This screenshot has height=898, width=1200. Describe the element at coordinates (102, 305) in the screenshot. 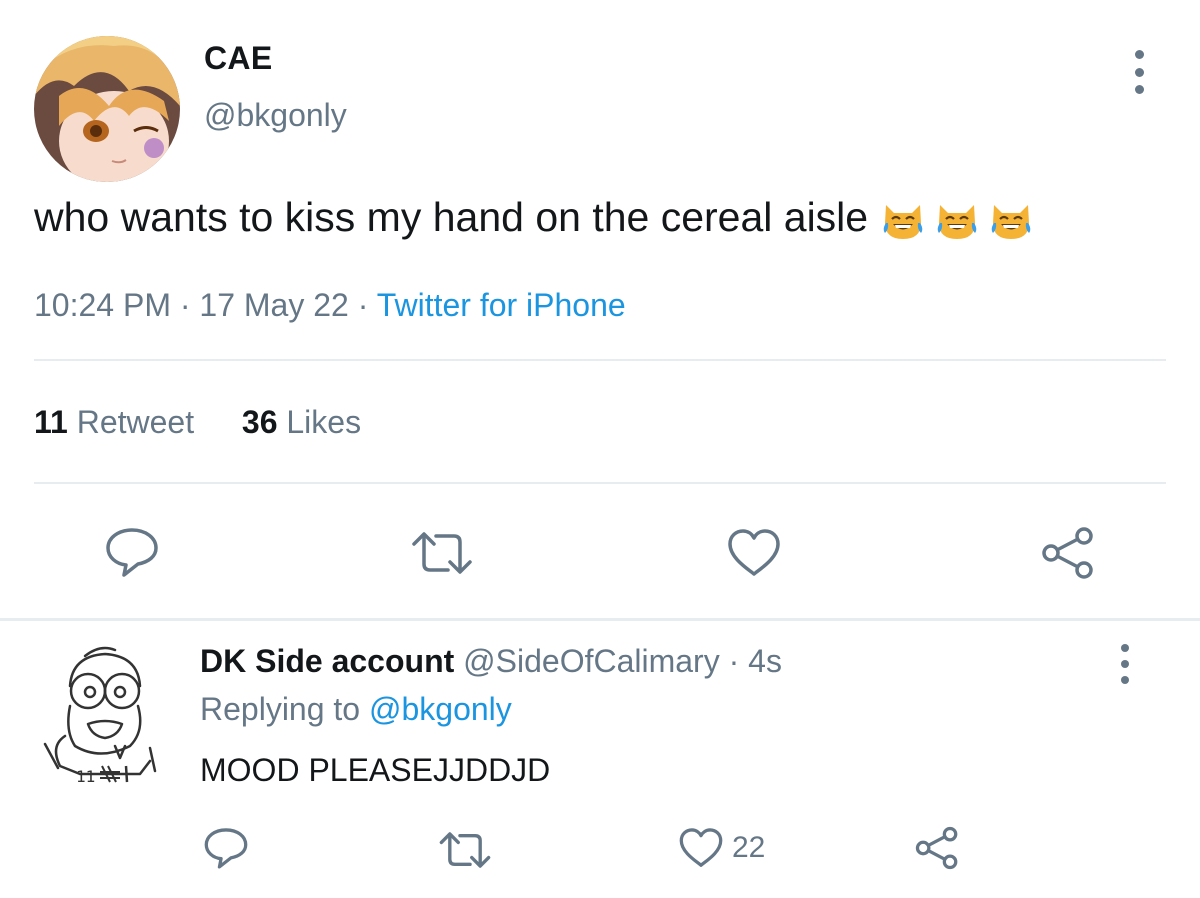

I see `tweet-time: 10:24 PM` at that location.